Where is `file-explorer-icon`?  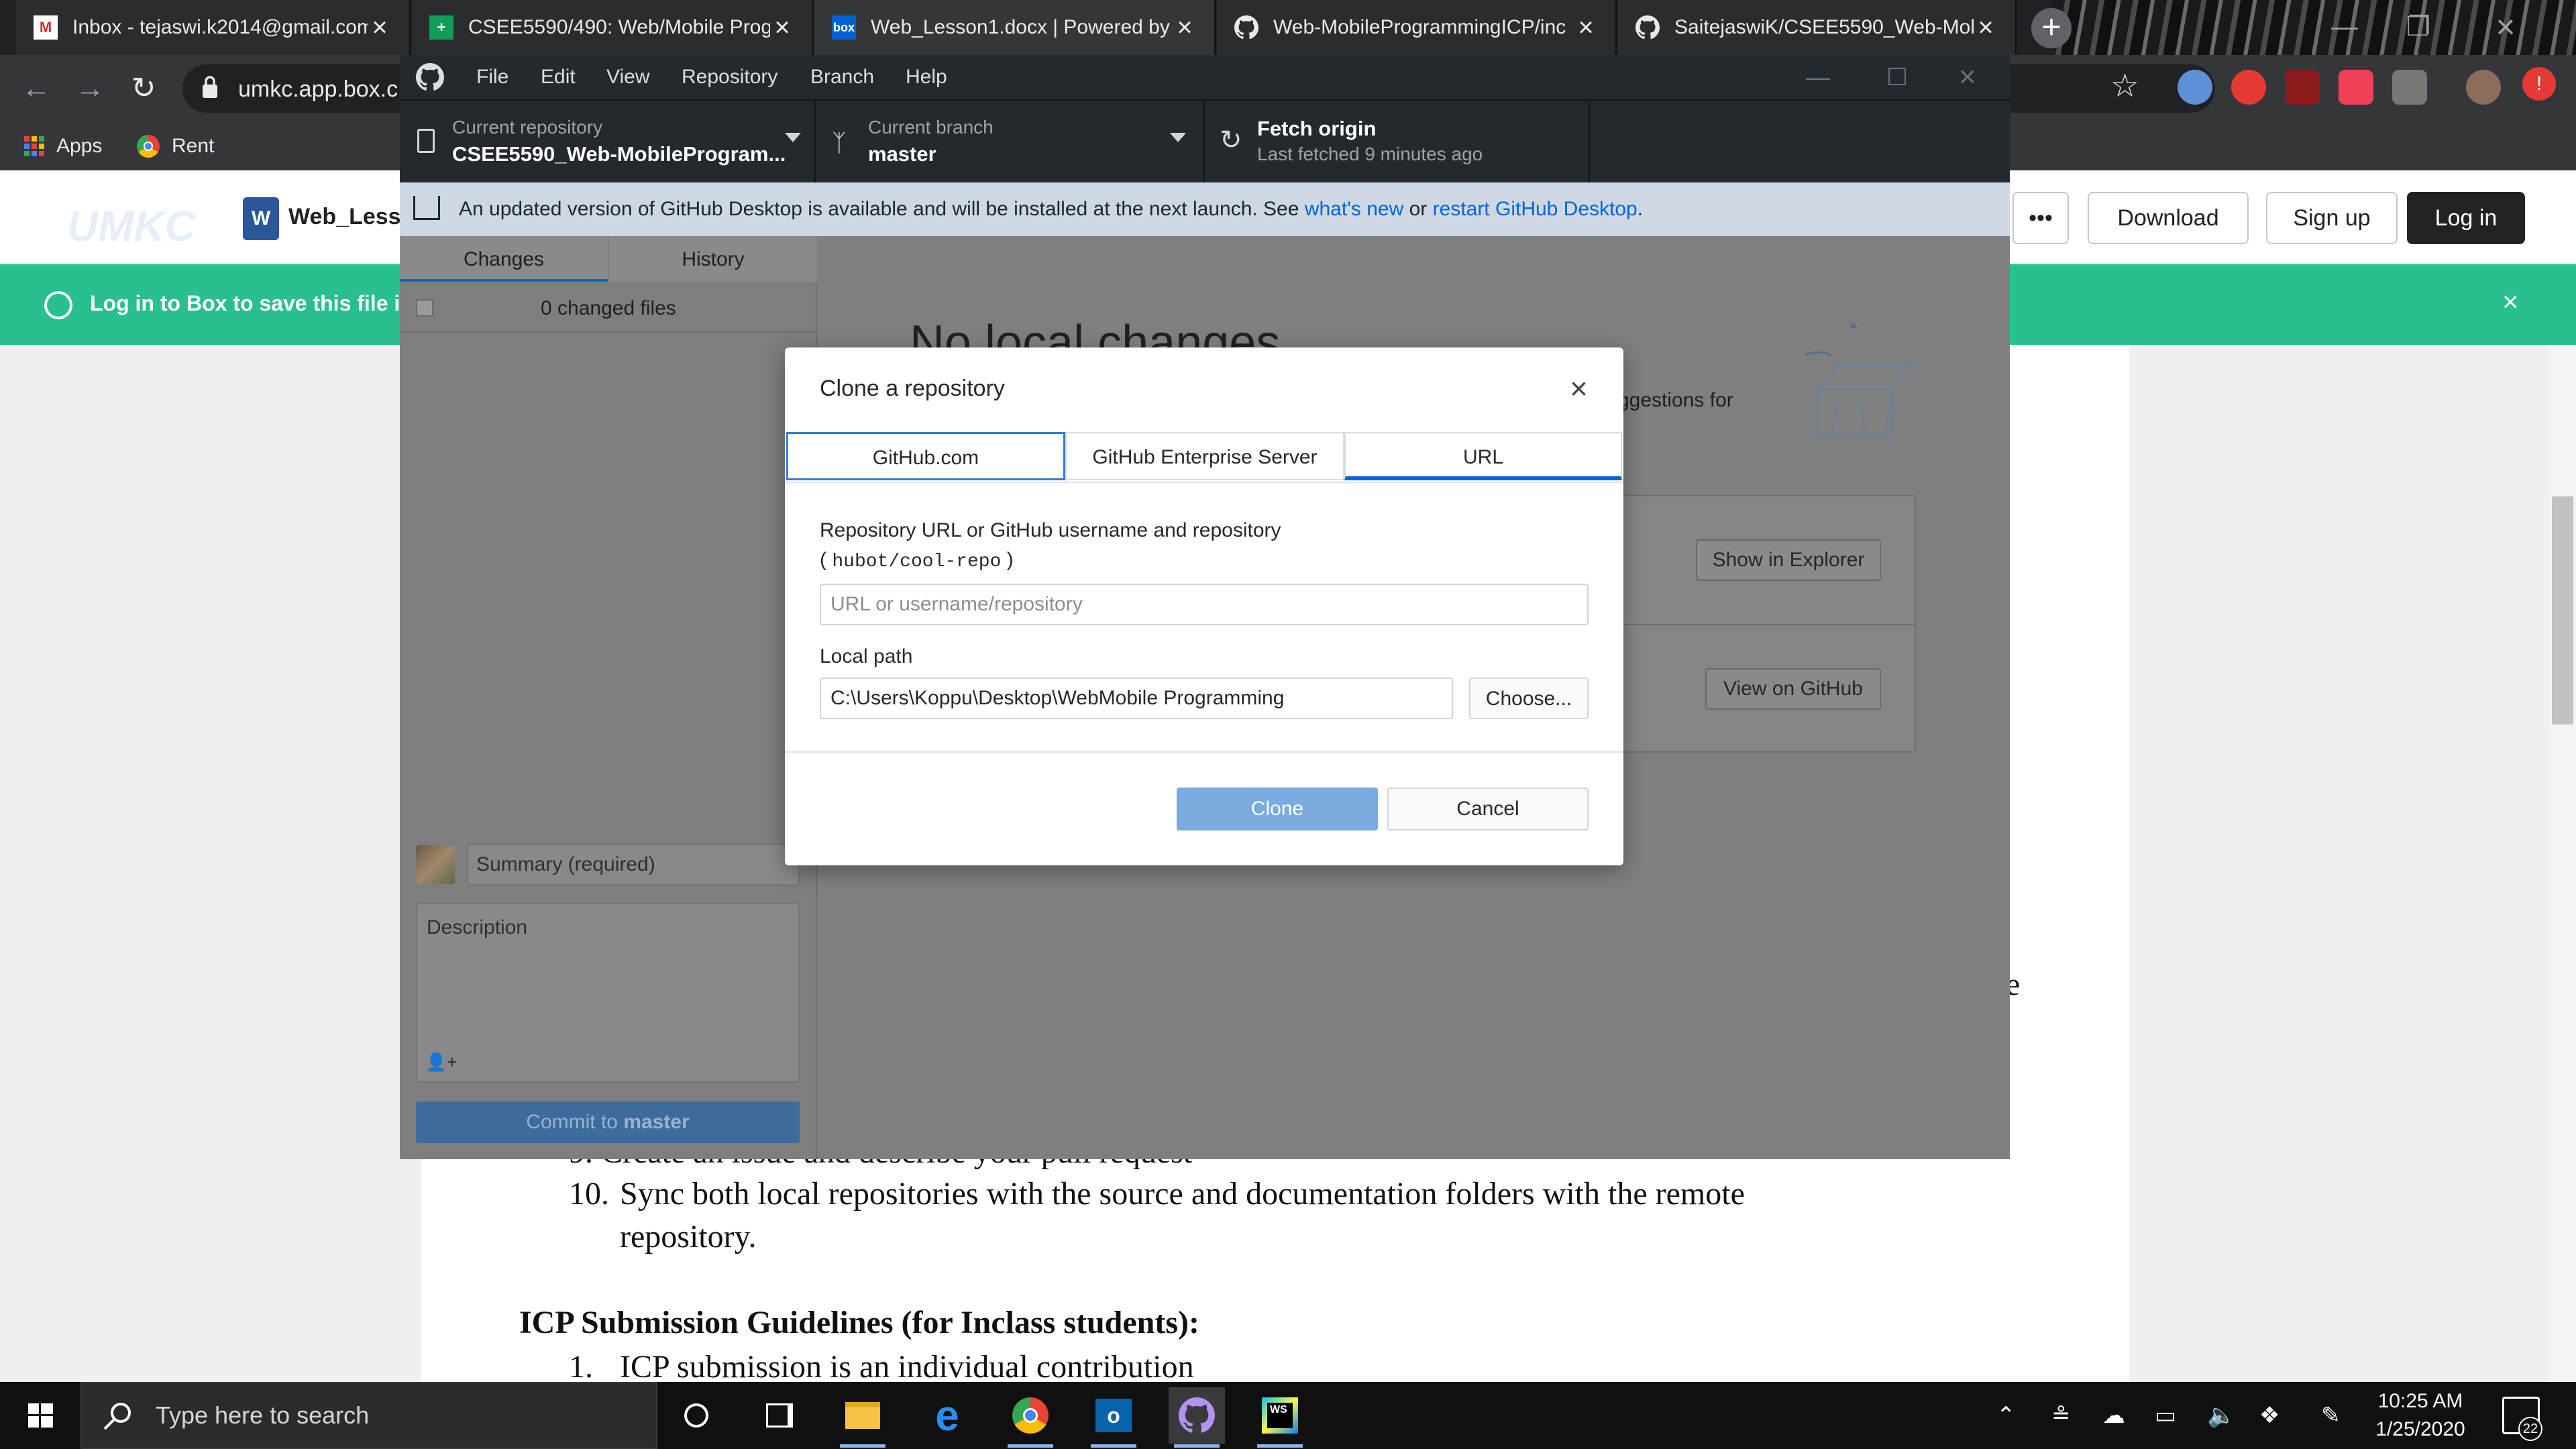 file-explorer-icon is located at coordinates (863, 1417).